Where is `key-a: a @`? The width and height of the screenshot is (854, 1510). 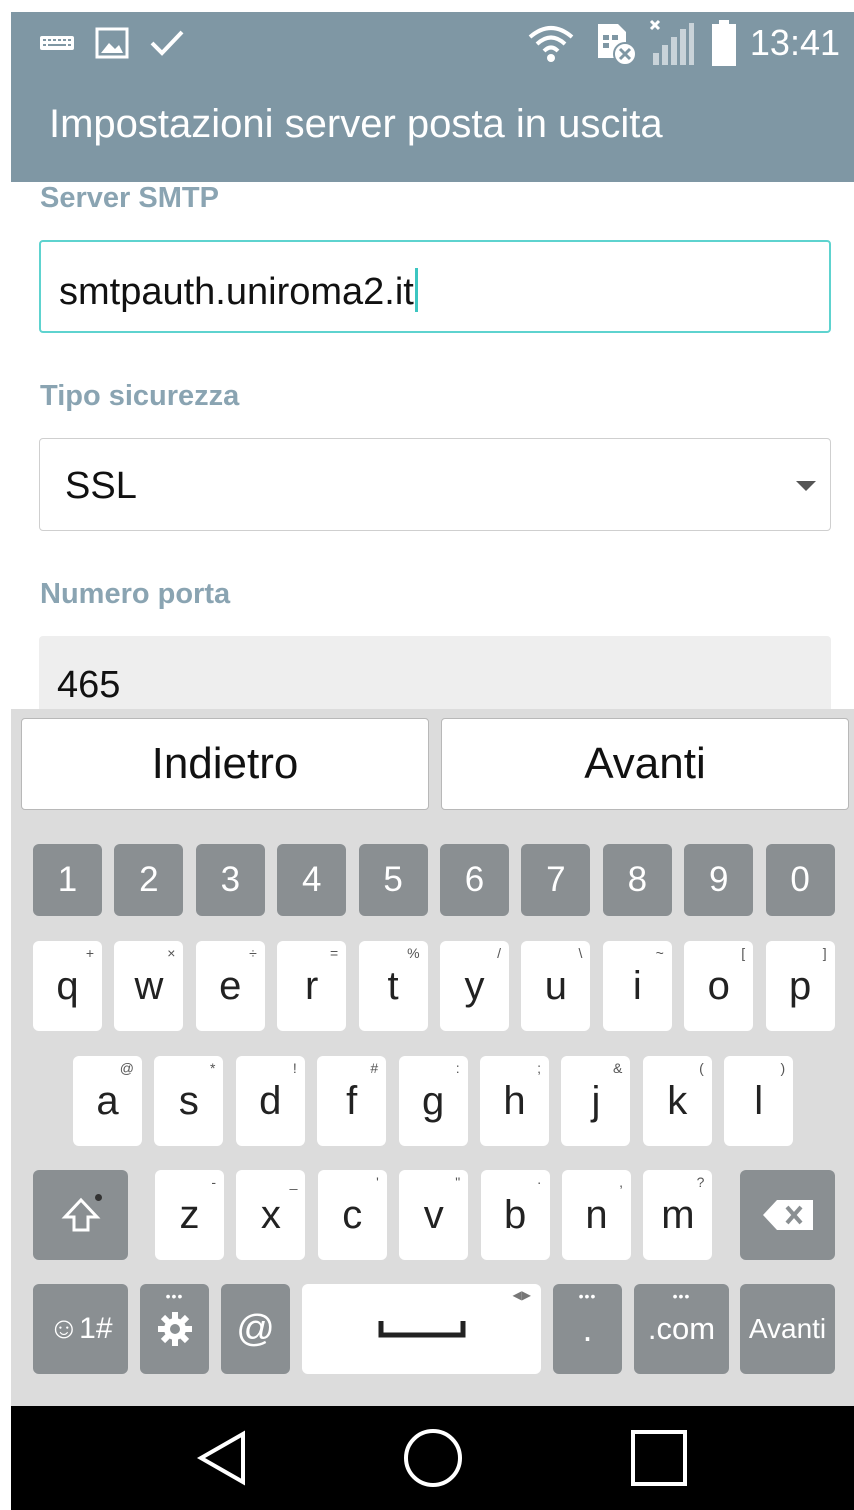
key-a: a @ is located at coordinates (107, 1101).